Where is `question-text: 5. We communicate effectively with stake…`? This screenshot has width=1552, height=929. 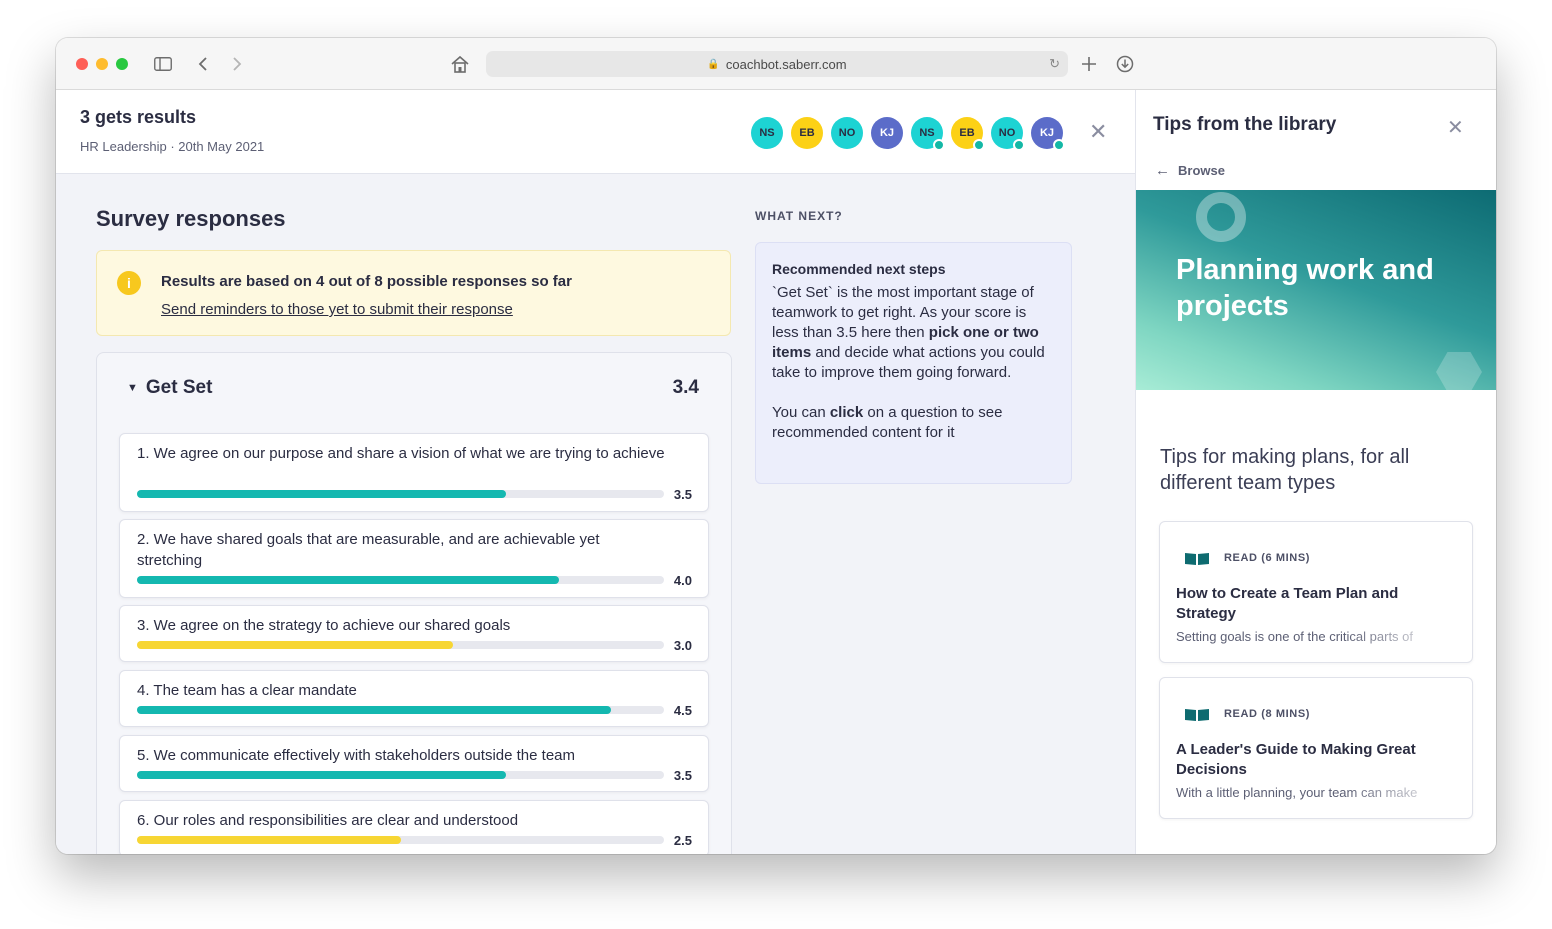
question-text: 5. We communicate effectively with stake… is located at coordinates (356, 755).